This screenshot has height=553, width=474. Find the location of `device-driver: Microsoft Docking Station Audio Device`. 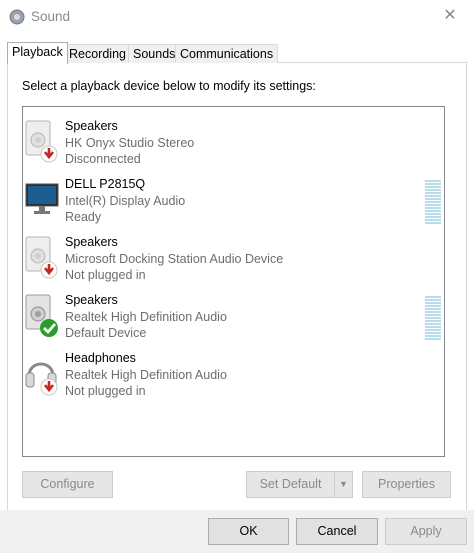

device-driver: Microsoft Docking Station Audio Device is located at coordinates (174, 258).